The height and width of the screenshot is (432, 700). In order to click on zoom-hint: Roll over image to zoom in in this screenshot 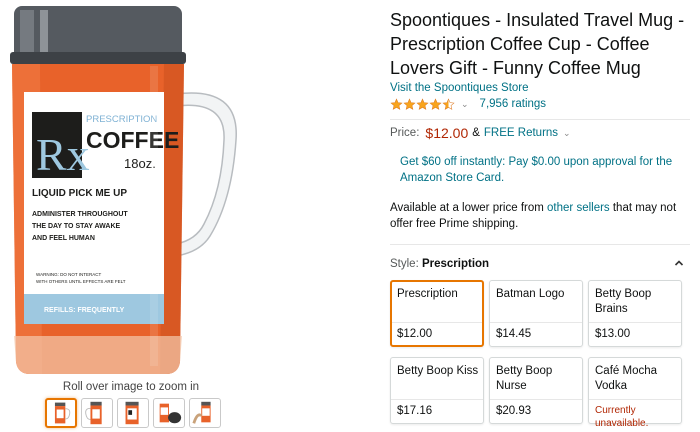, I will do `click(131, 387)`.